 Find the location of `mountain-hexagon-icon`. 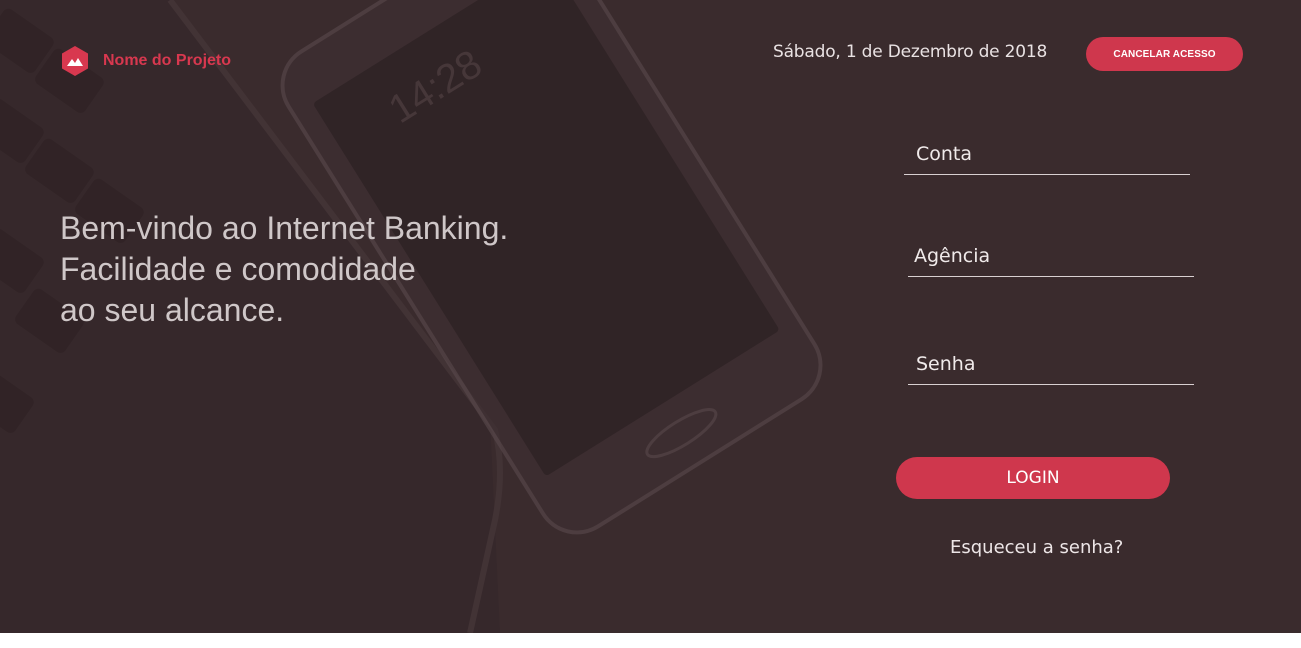

mountain-hexagon-icon is located at coordinates (75, 61).